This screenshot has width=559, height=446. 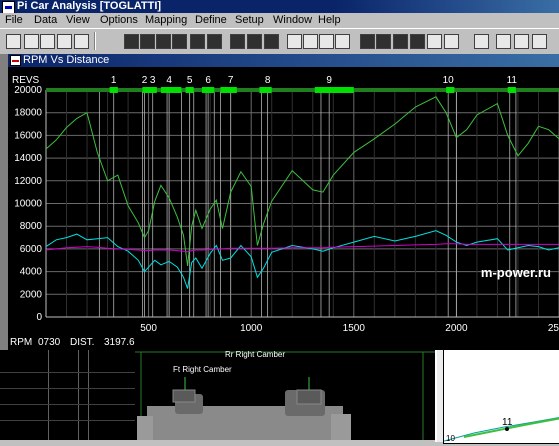 I want to click on corner-label: 5, so click(x=190, y=80).